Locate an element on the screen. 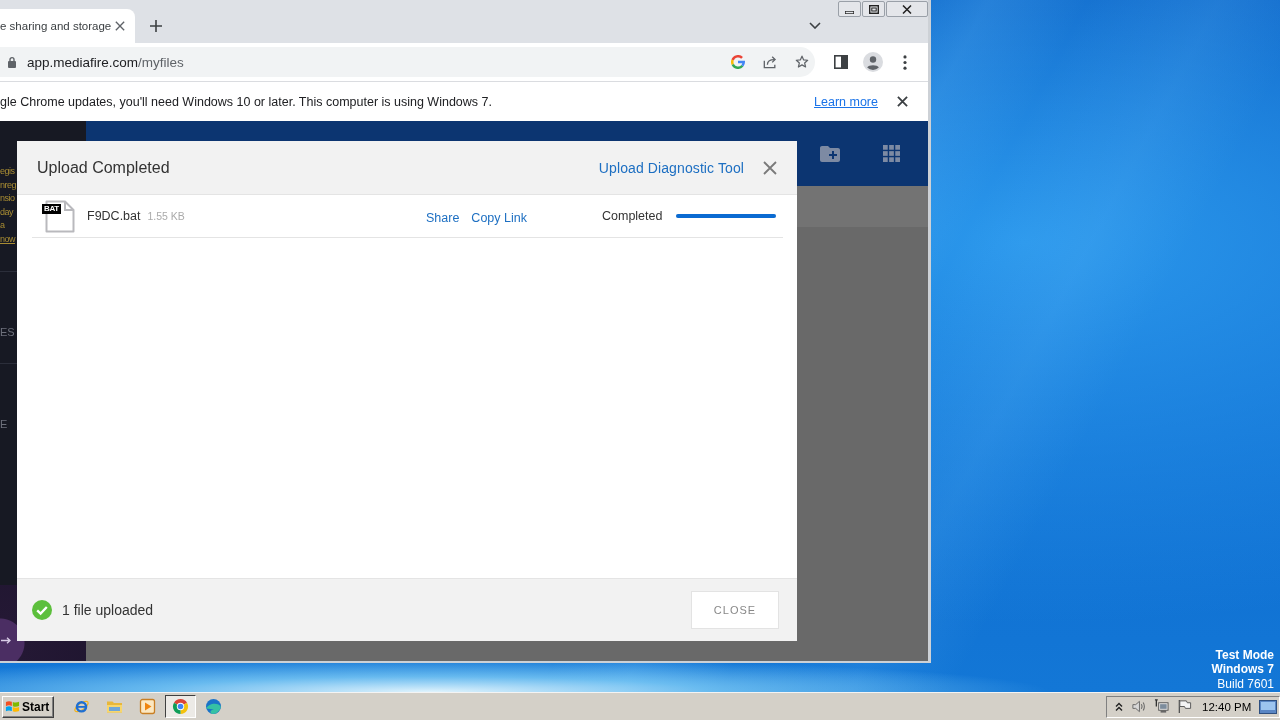 The image size is (1280, 720). restore-icon is located at coordinates (873, 9).